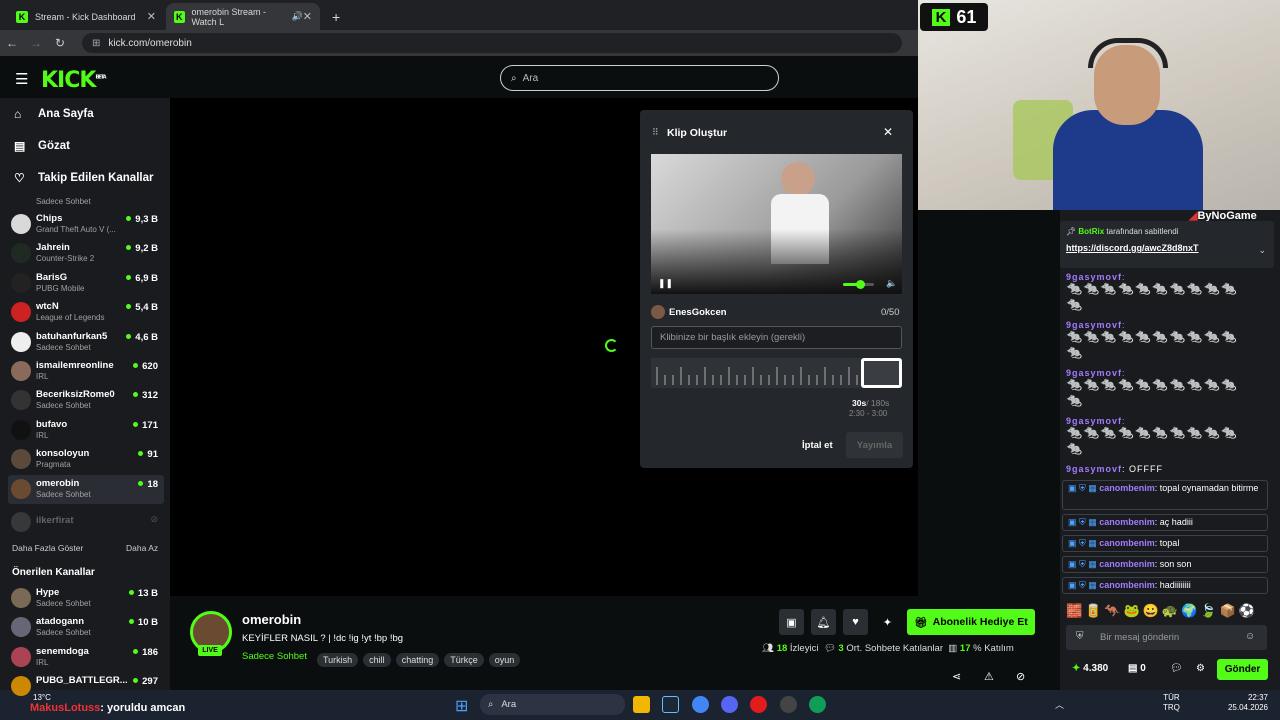  What do you see at coordinates (74, 80) in the screenshot?
I see `kick-logo: KICKBETA` at bounding box center [74, 80].